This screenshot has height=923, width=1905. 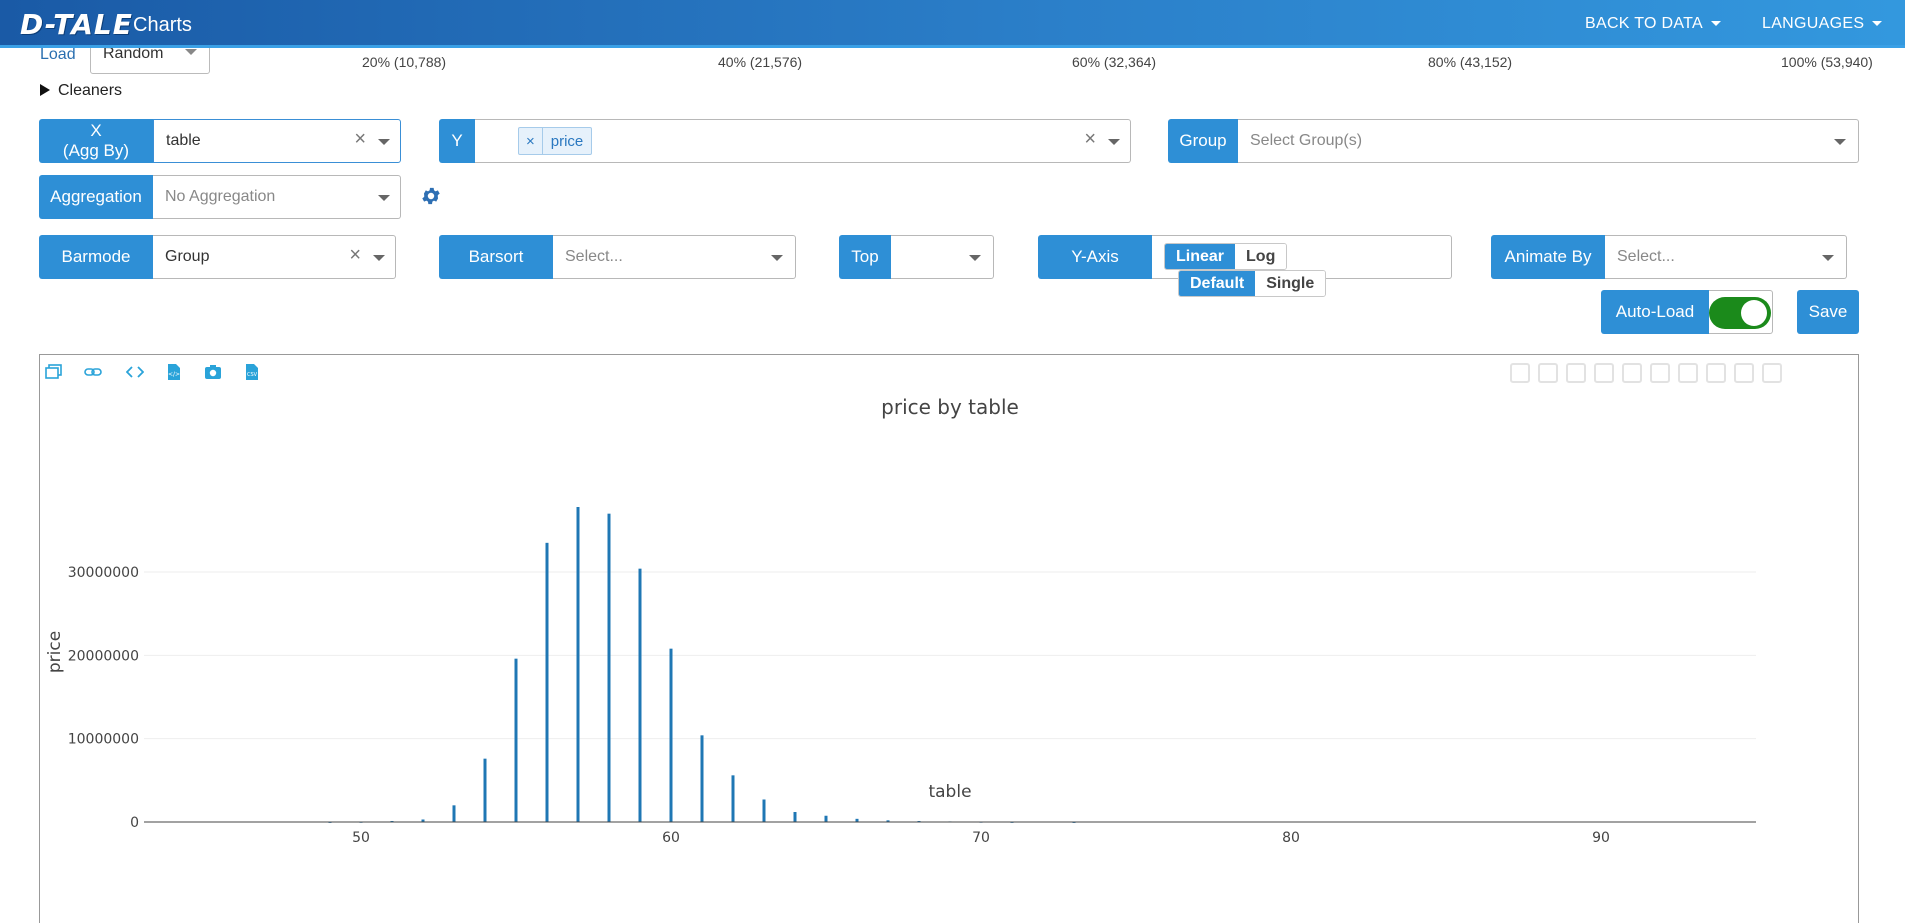 What do you see at coordinates (55, 652) in the screenshot?
I see `y-axis-label: price` at bounding box center [55, 652].